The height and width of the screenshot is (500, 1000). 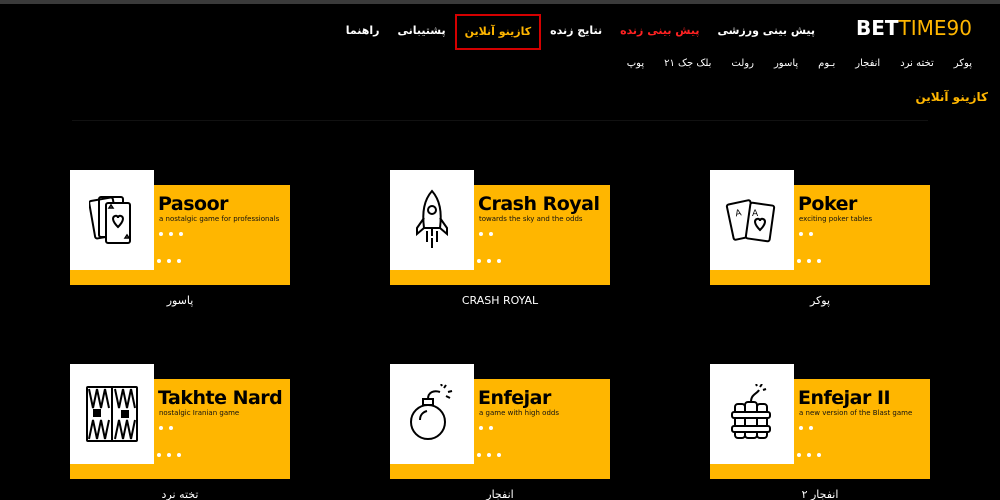 I want to click on subnav-boom: بـوم, so click(x=826, y=63).